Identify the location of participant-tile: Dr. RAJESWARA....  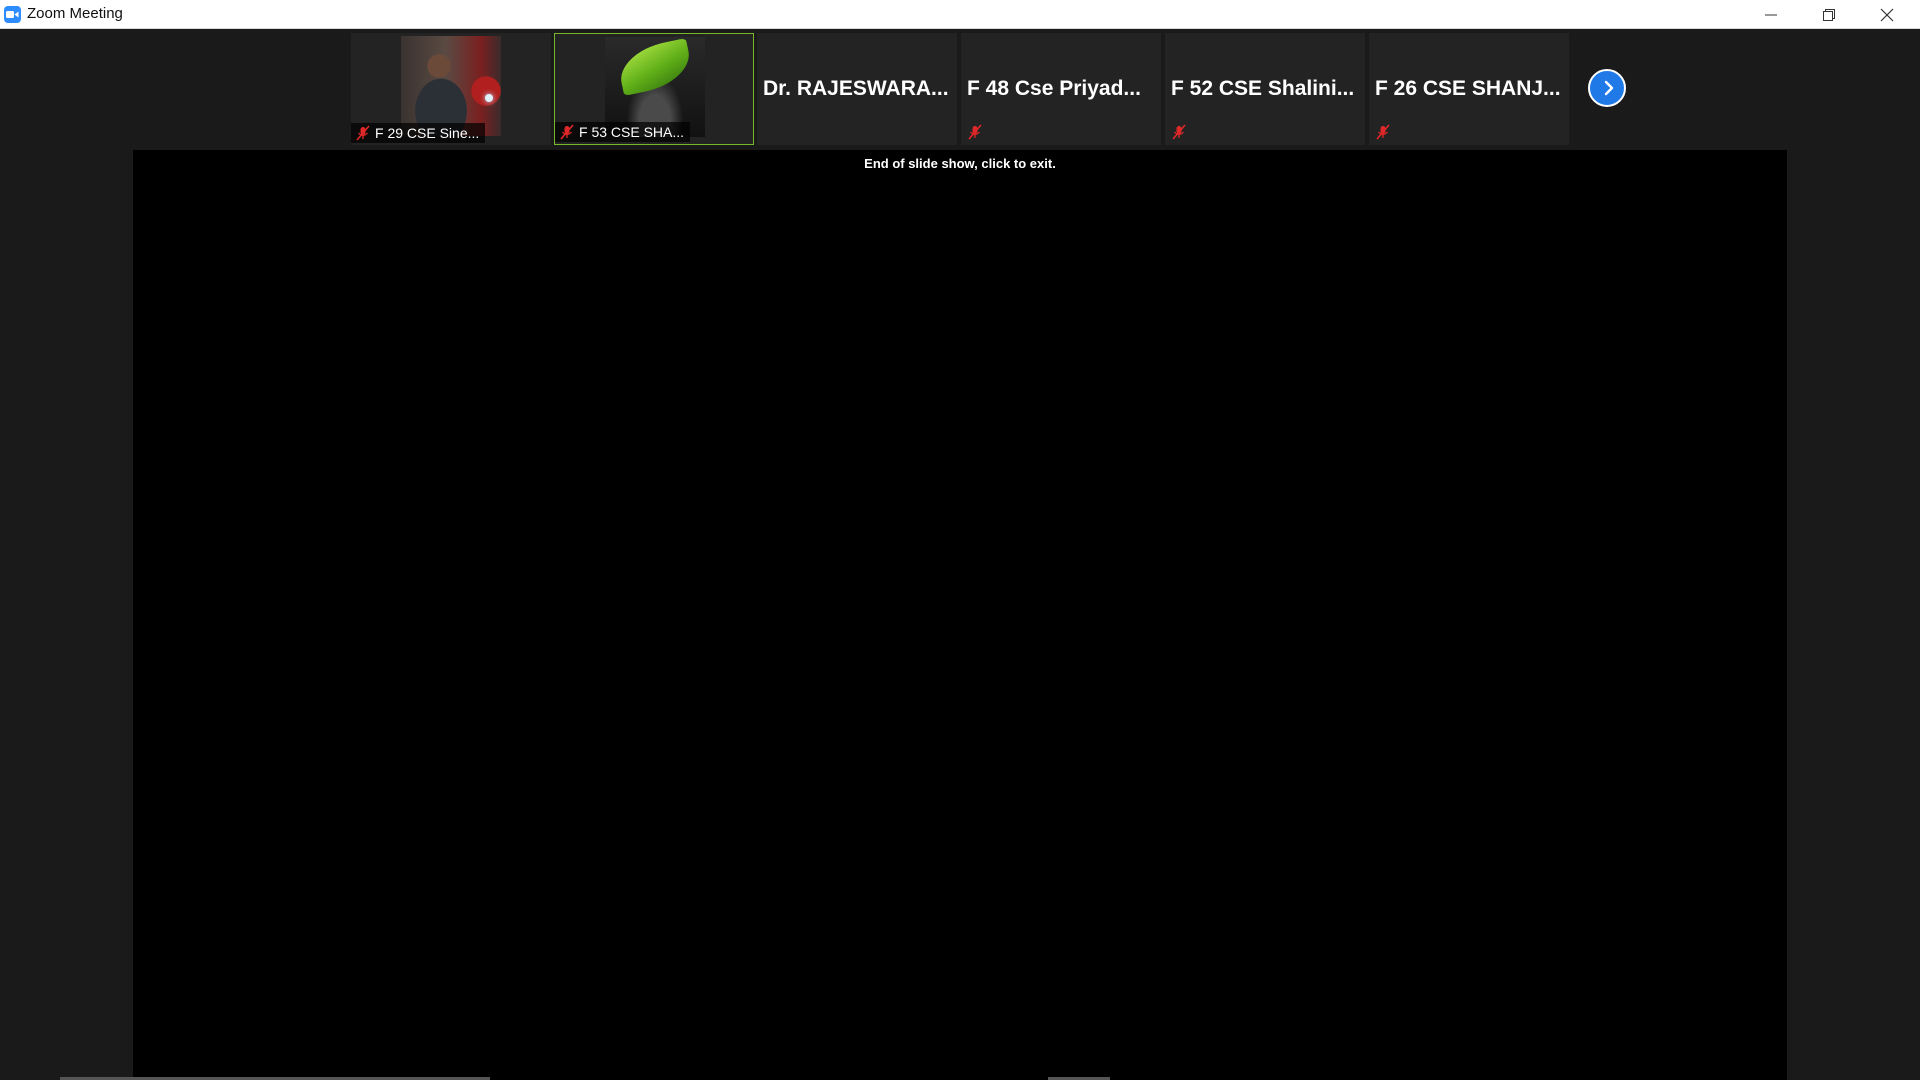
(857, 89).